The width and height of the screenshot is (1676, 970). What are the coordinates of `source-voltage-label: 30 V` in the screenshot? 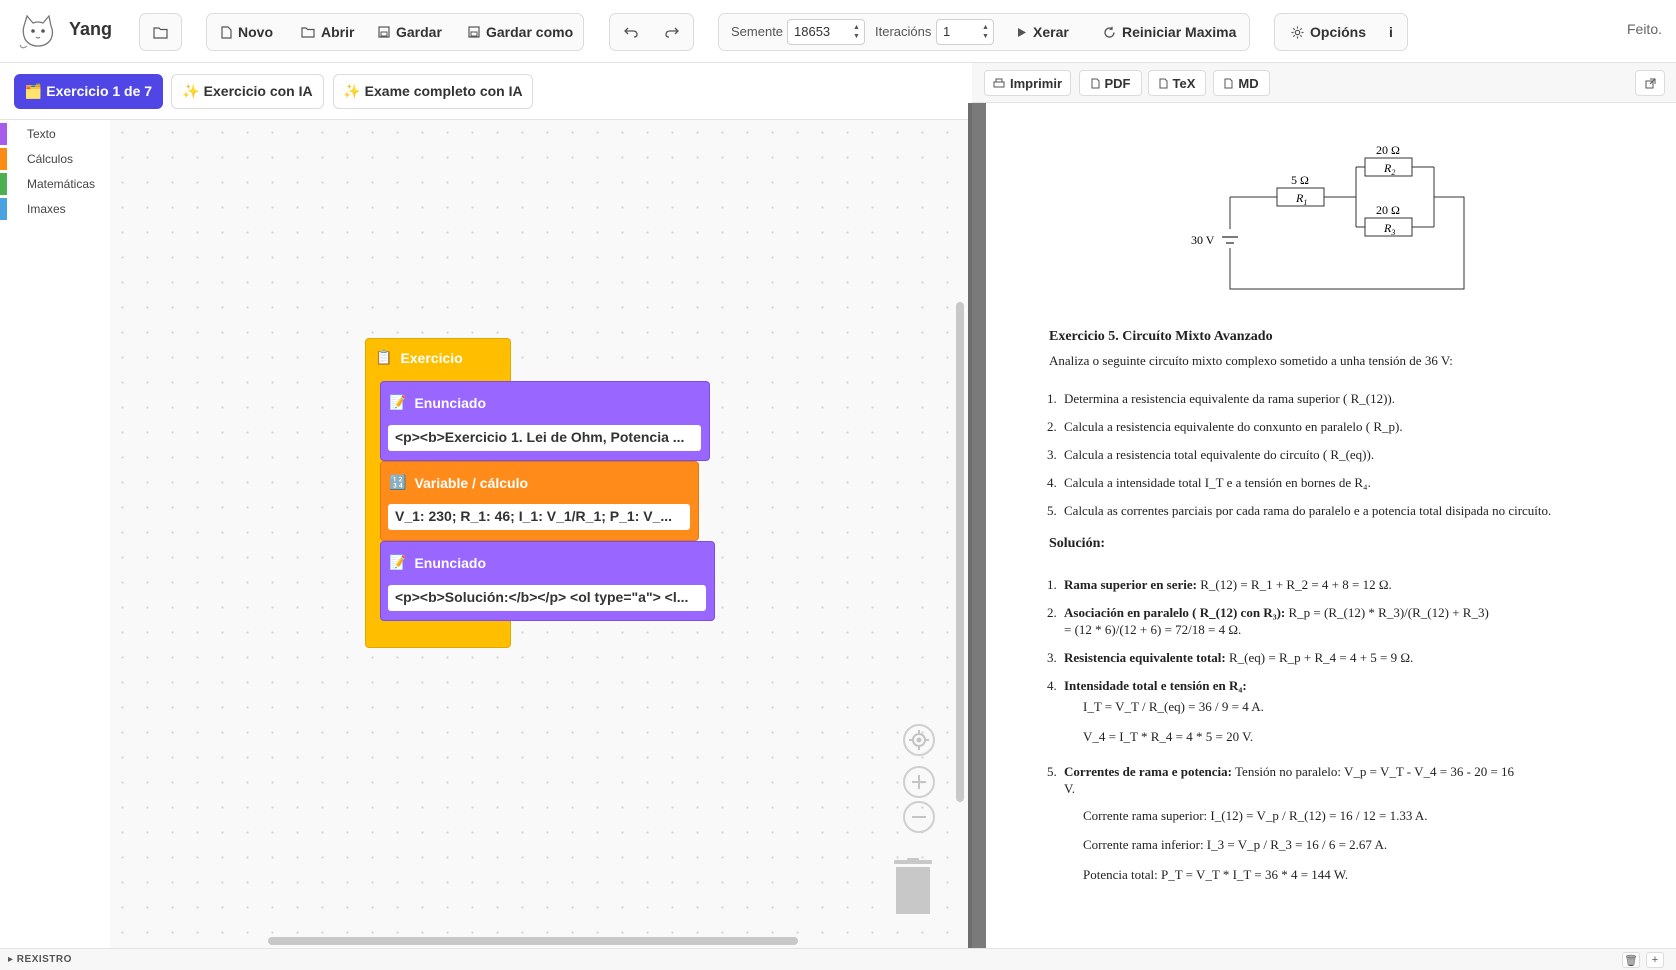 It's located at (1203, 240).